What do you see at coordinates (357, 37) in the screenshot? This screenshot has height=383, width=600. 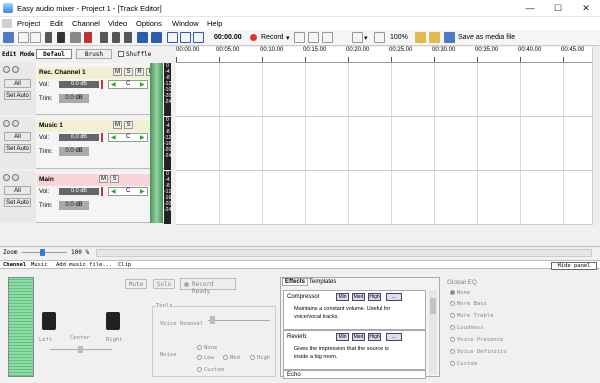 I see `list-icon` at bounding box center [357, 37].